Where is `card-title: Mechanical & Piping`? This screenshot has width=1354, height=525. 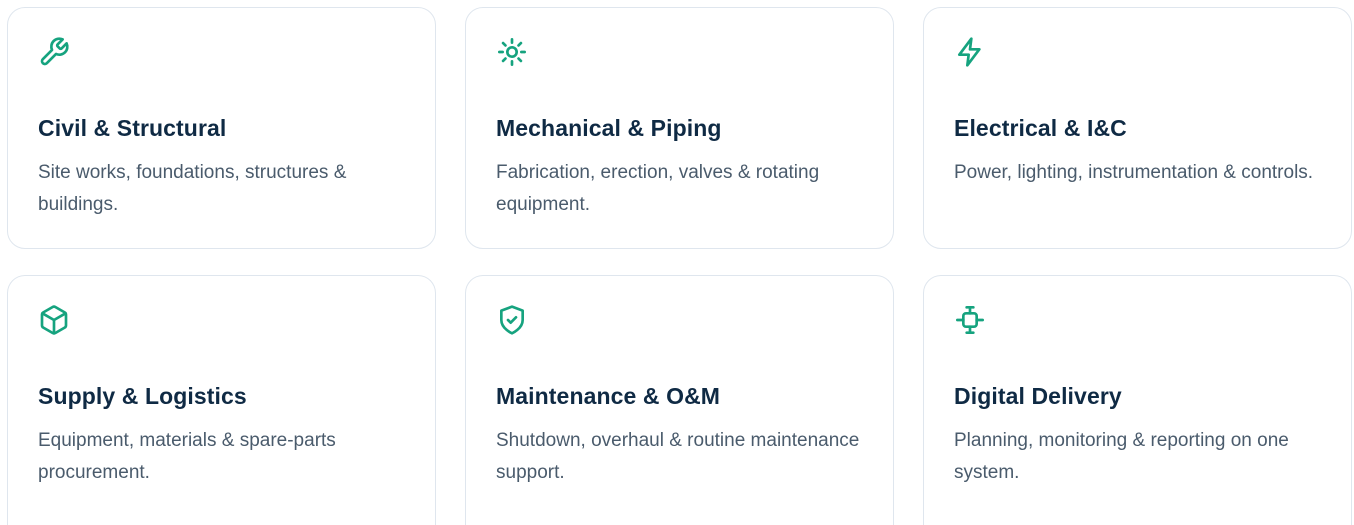
card-title: Mechanical & Piping is located at coordinates (609, 128).